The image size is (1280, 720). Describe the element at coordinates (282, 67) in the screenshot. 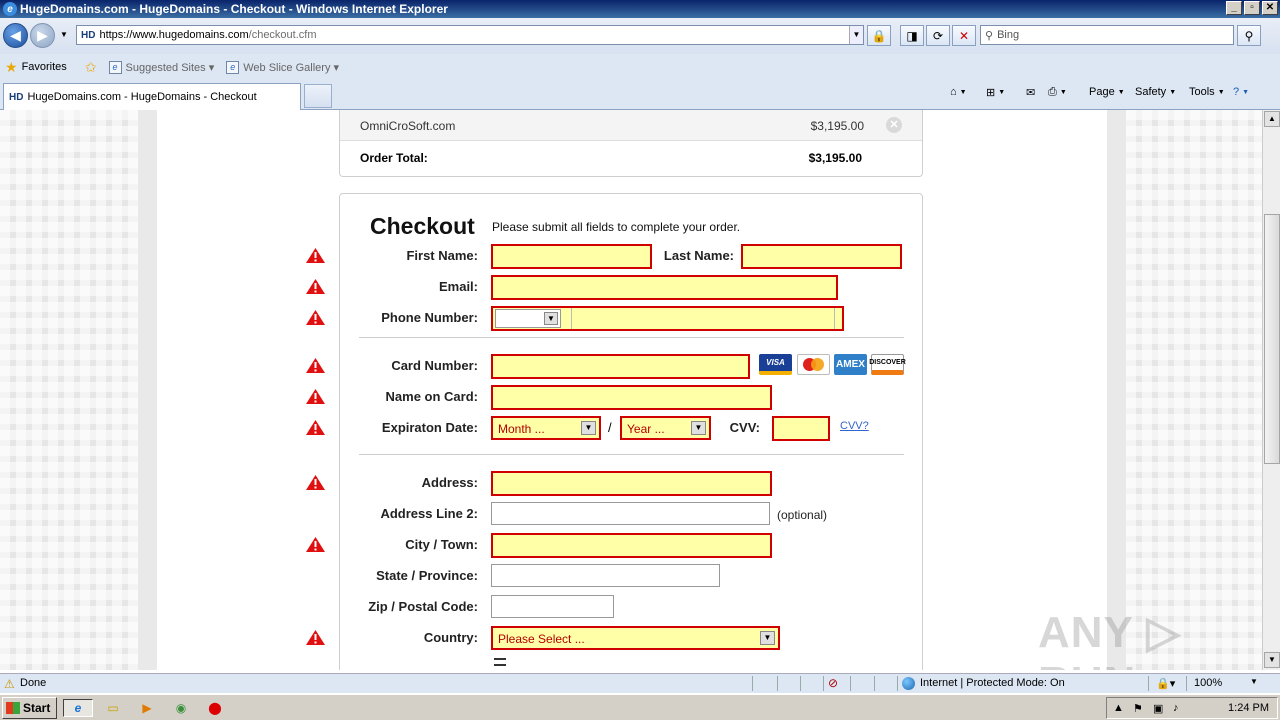

I see `web-slice-gallery-link: e Web Slice Gallery ▾` at that location.